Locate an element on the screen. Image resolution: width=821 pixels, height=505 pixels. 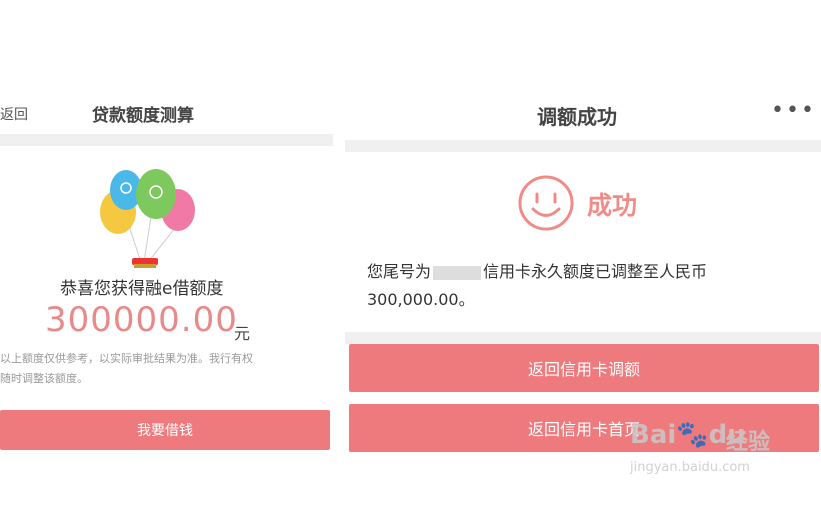
borrow-button: 我要借钱 is located at coordinates (165, 430).